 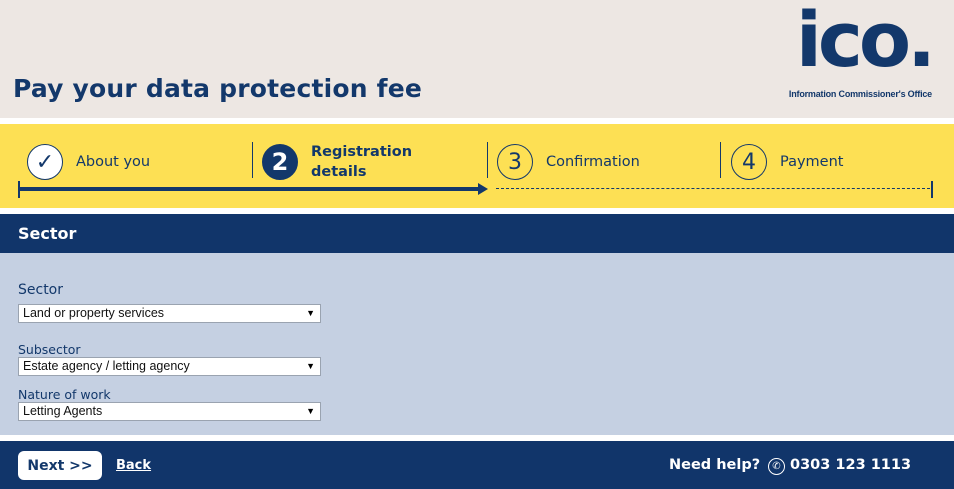 I want to click on step-label: Registration details, so click(x=361, y=162).